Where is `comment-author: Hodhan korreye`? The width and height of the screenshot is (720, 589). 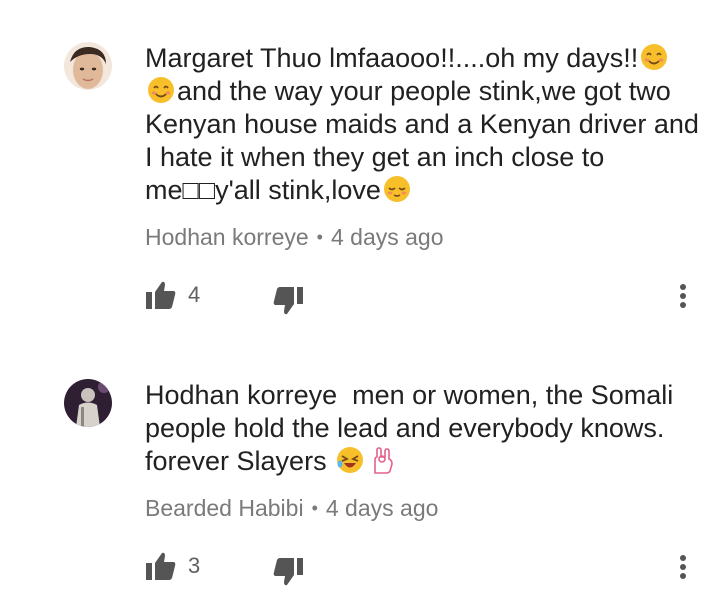 comment-author: Hodhan korreye is located at coordinates (241, 395).